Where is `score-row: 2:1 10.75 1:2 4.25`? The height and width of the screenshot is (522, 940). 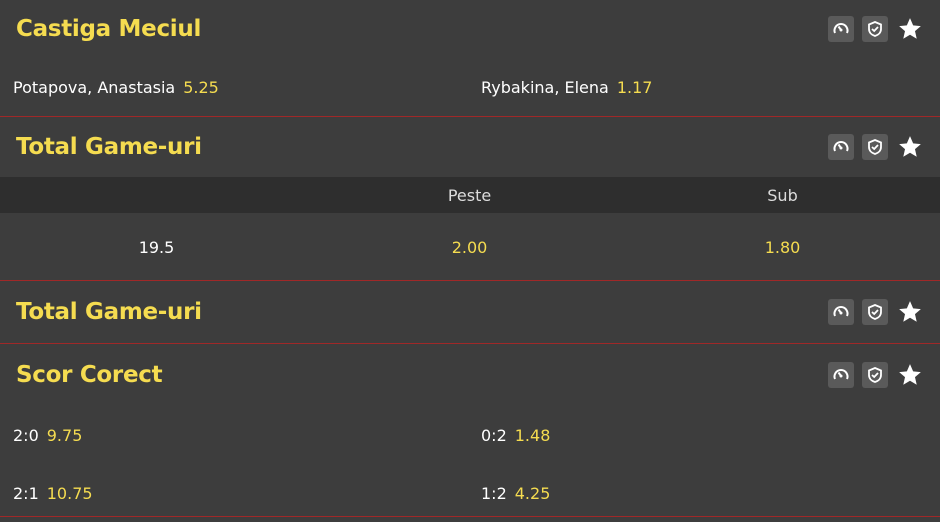 score-row: 2:1 10.75 1:2 4.25 is located at coordinates (470, 493).